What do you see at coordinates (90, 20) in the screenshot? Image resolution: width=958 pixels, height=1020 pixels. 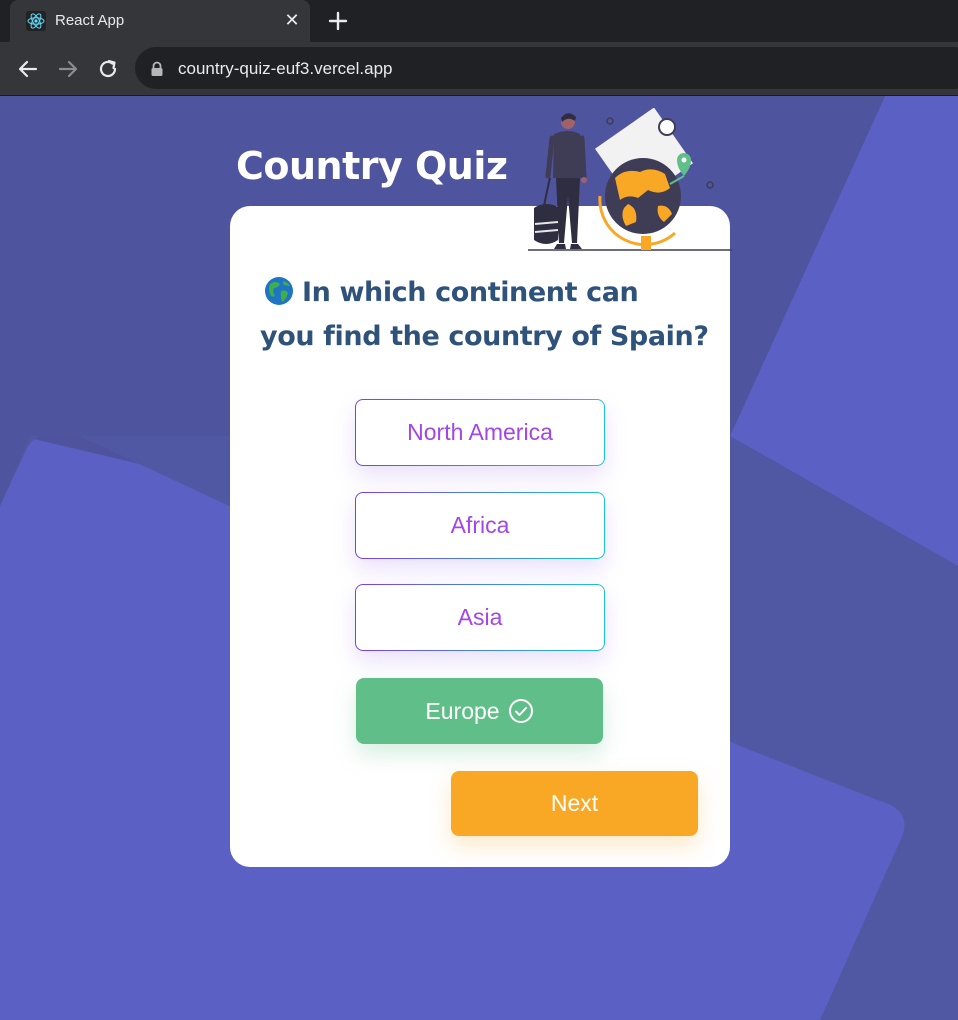 I see `tab-title: React App` at bounding box center [90, 20].